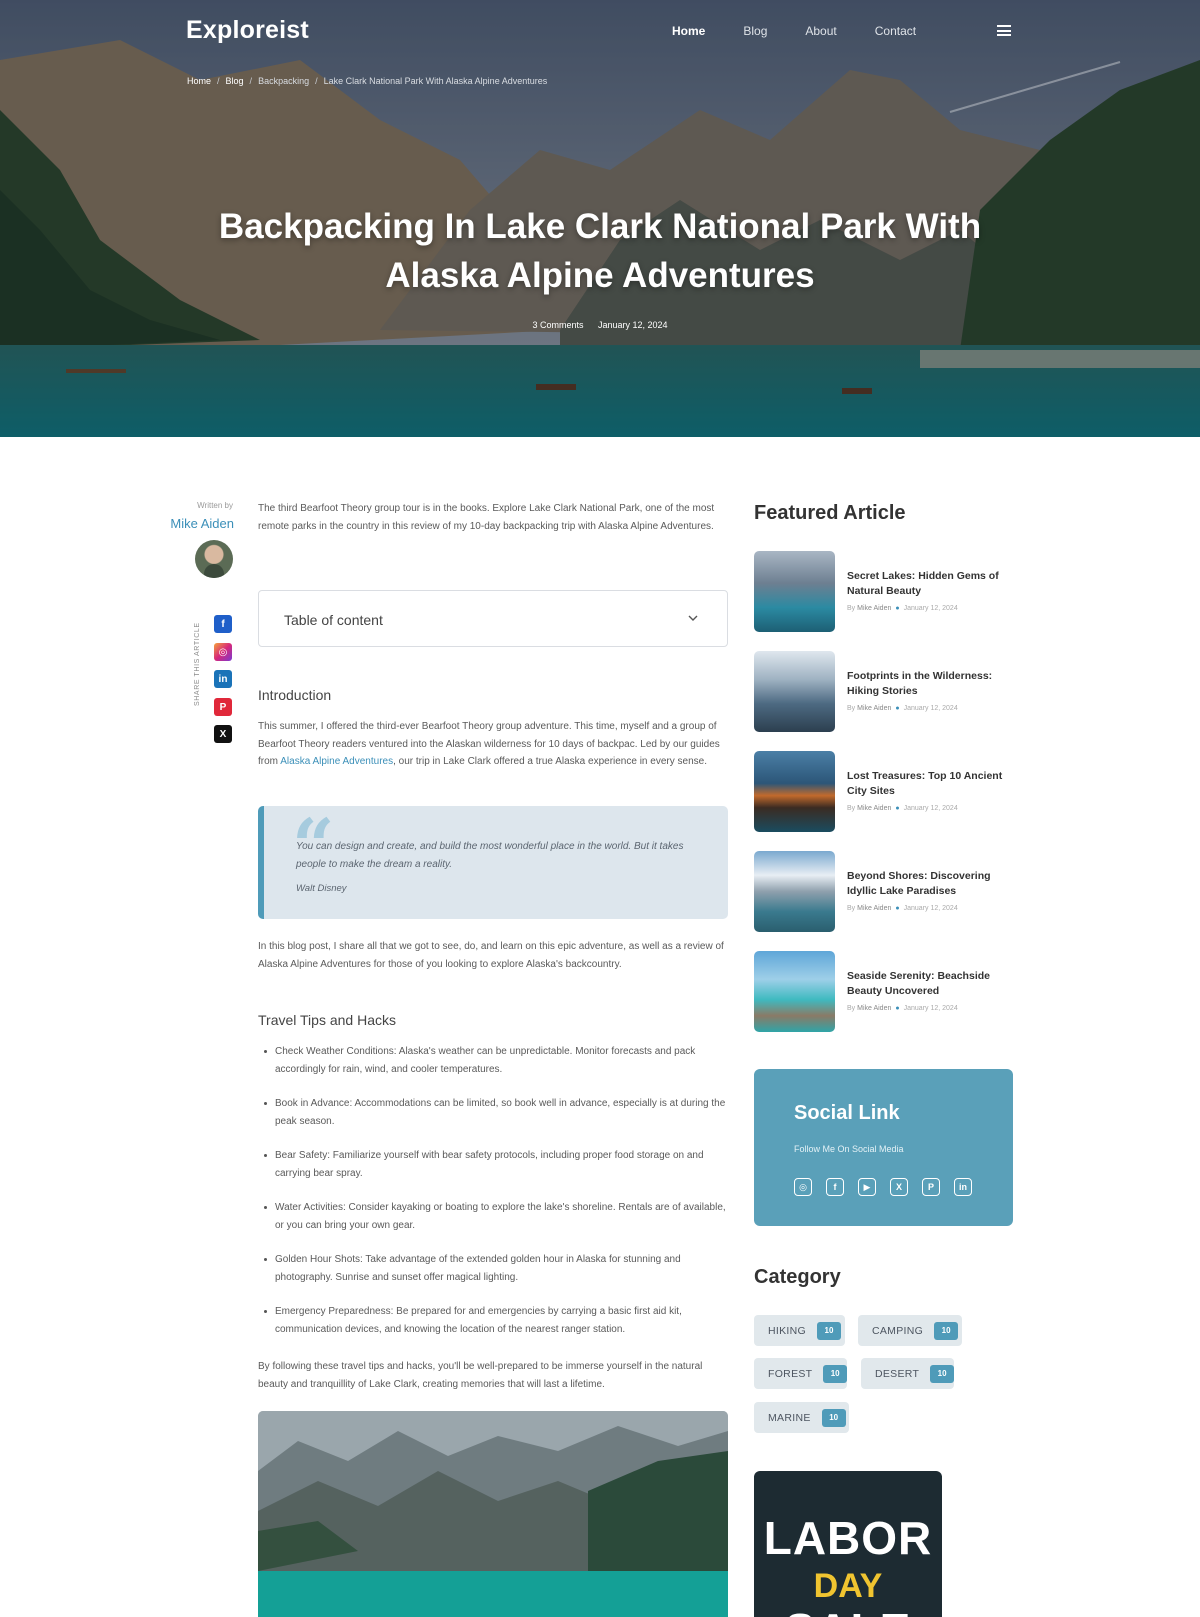 This screenshot has width=1200, height=1617. What do you see at coordinates (830, 513) in the screenshot?
I see `featured-article-heading: Featured Article` at bounding box center [830, 513].